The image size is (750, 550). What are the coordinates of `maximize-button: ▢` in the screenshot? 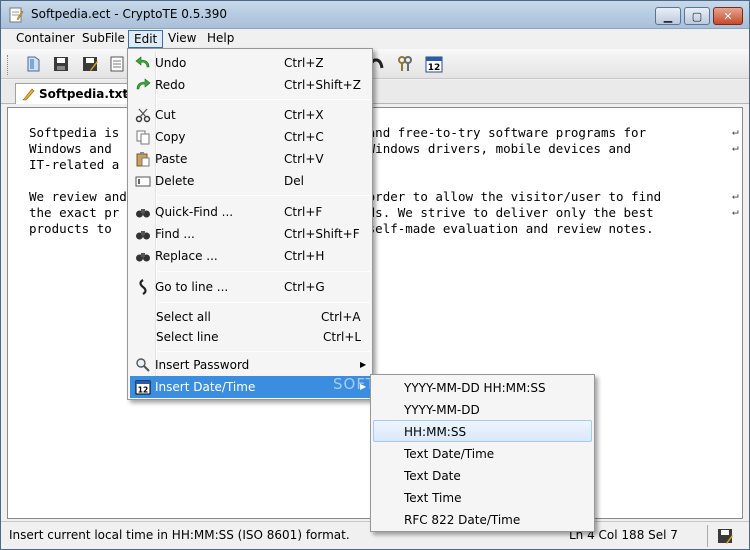 It's located at (697, 16).